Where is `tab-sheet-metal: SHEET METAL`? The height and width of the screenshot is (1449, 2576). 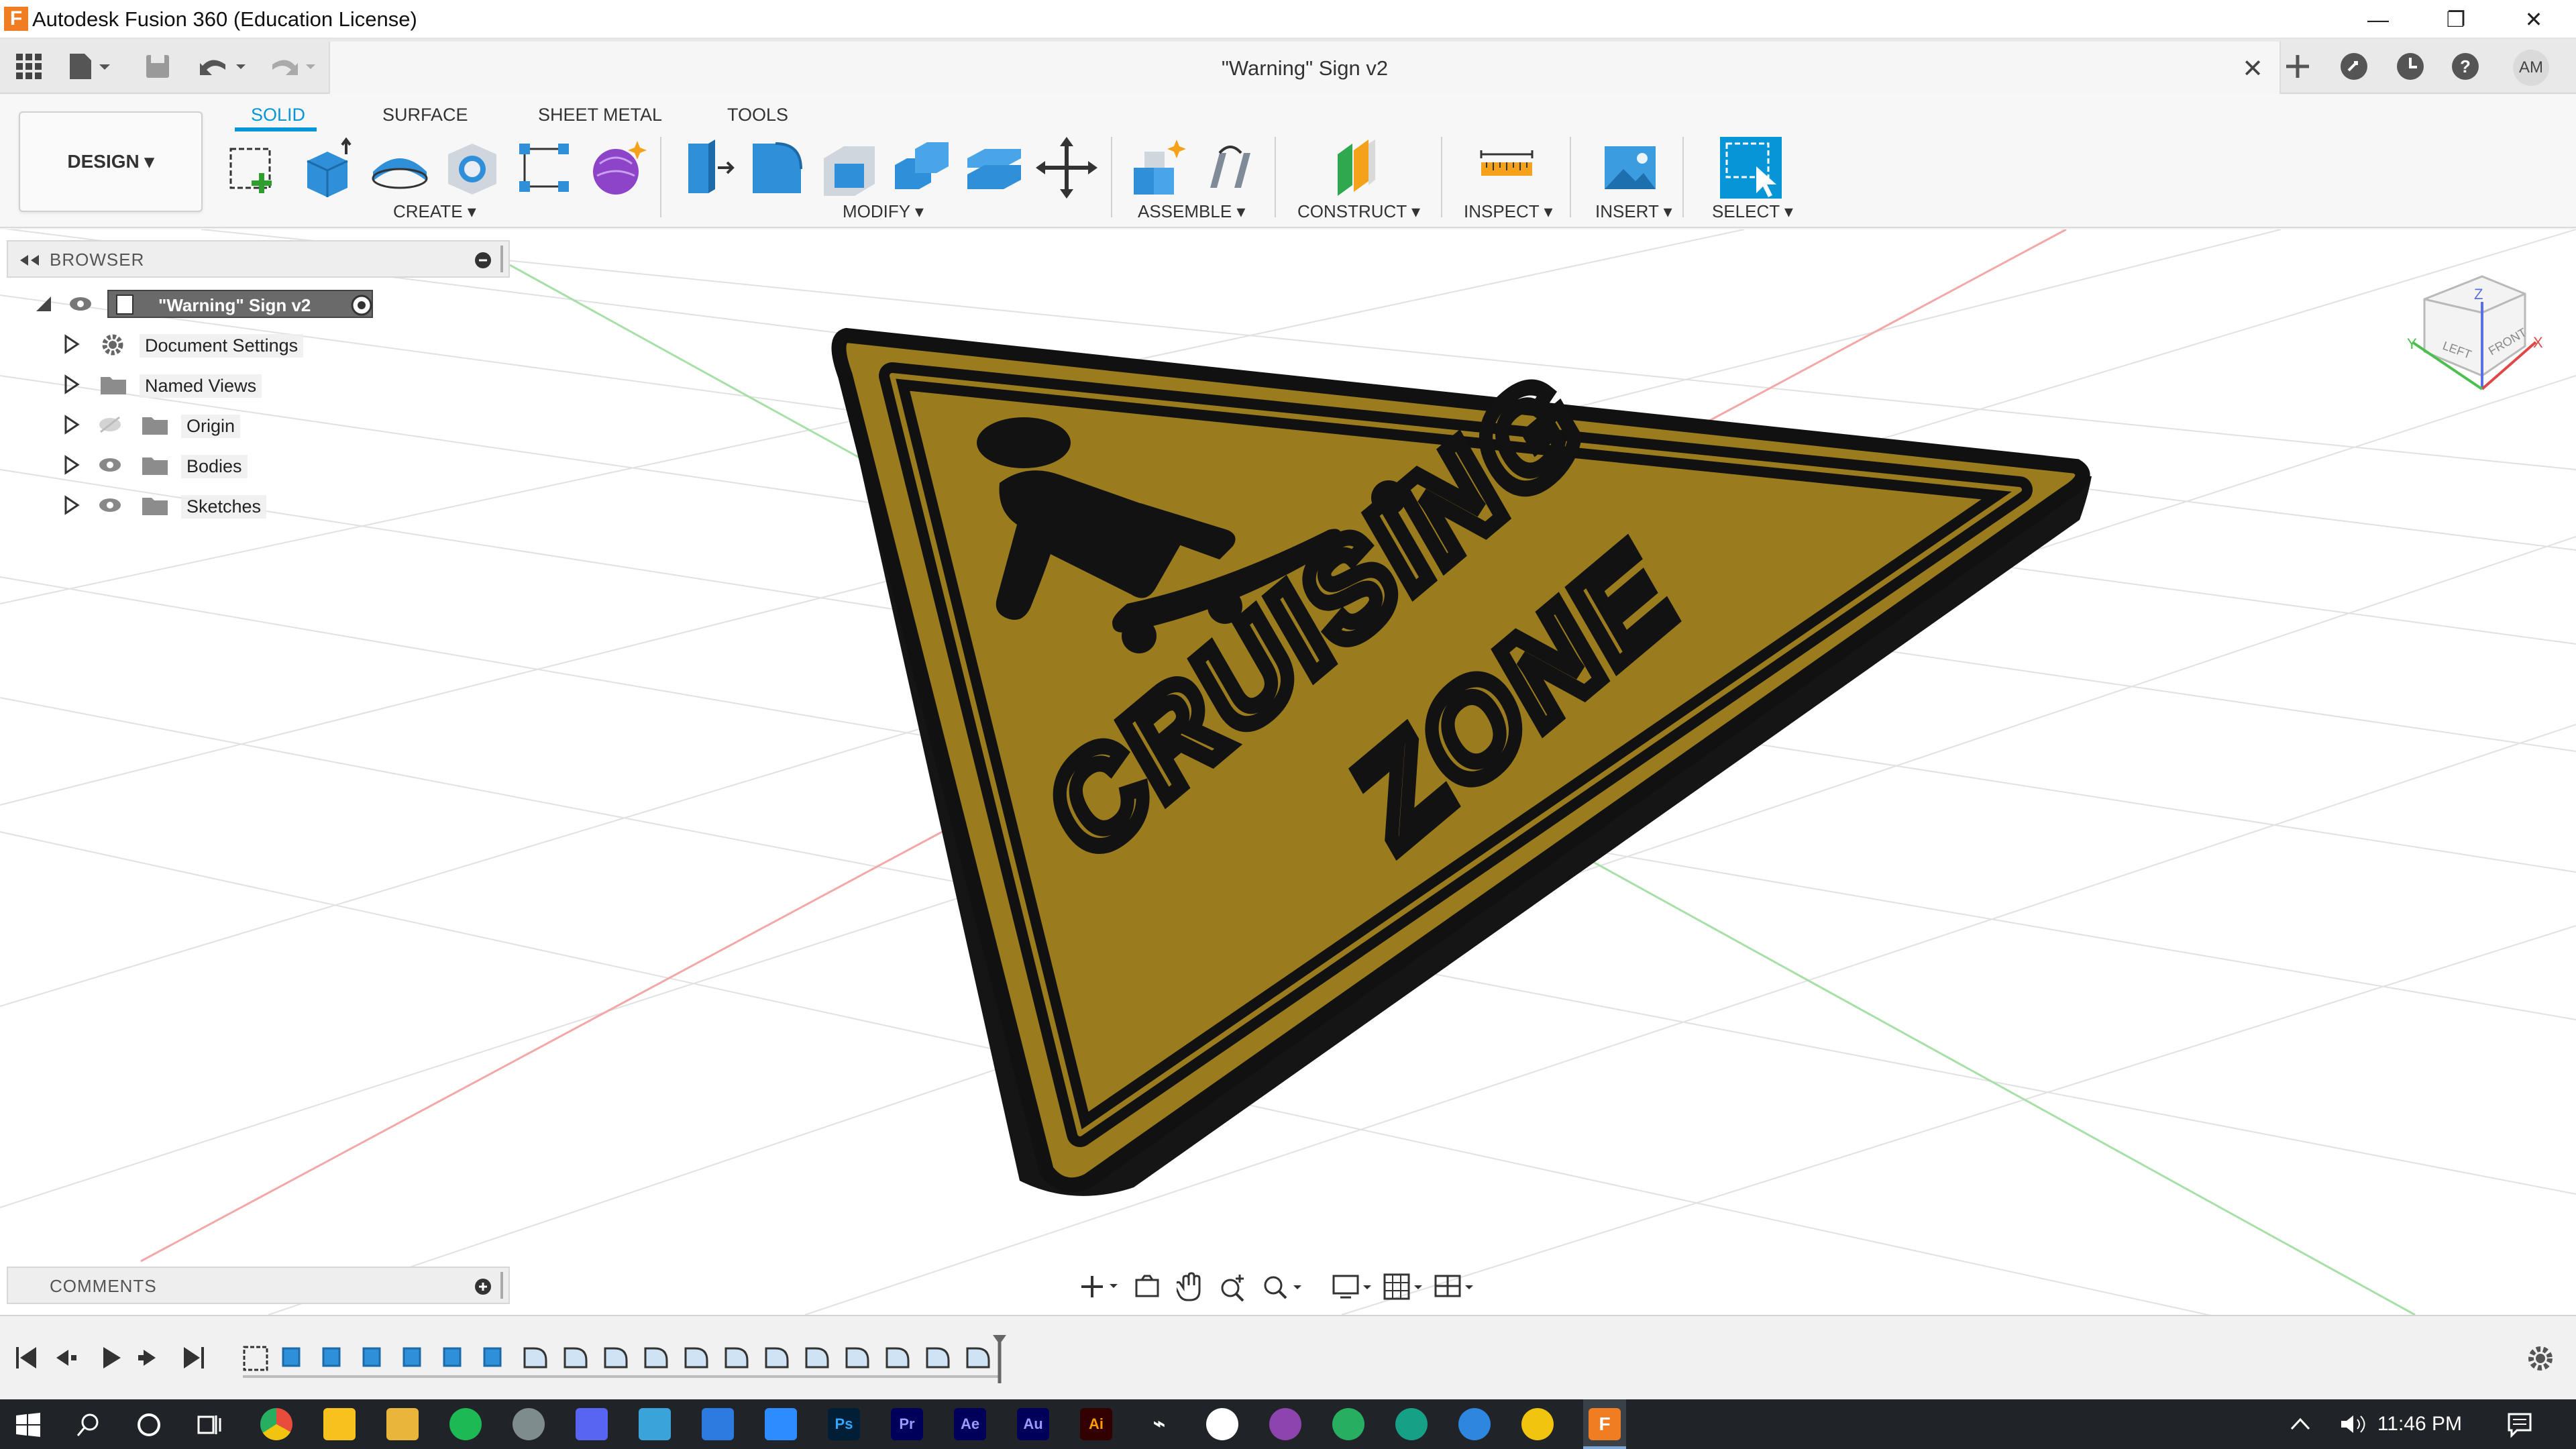 tab-sheet-metal: SHEET METAL is located at coordinates (600, 114).